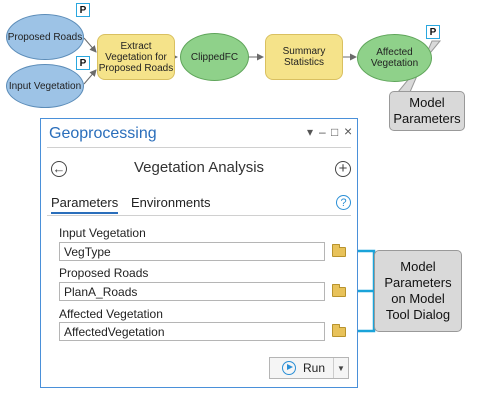 The height and width of the screenshot is (394, 495). What do you see at coordinates (310, 132) in the screenshot?
I see `pane-menu-icon: ▾` at bounding box center [310, 132].